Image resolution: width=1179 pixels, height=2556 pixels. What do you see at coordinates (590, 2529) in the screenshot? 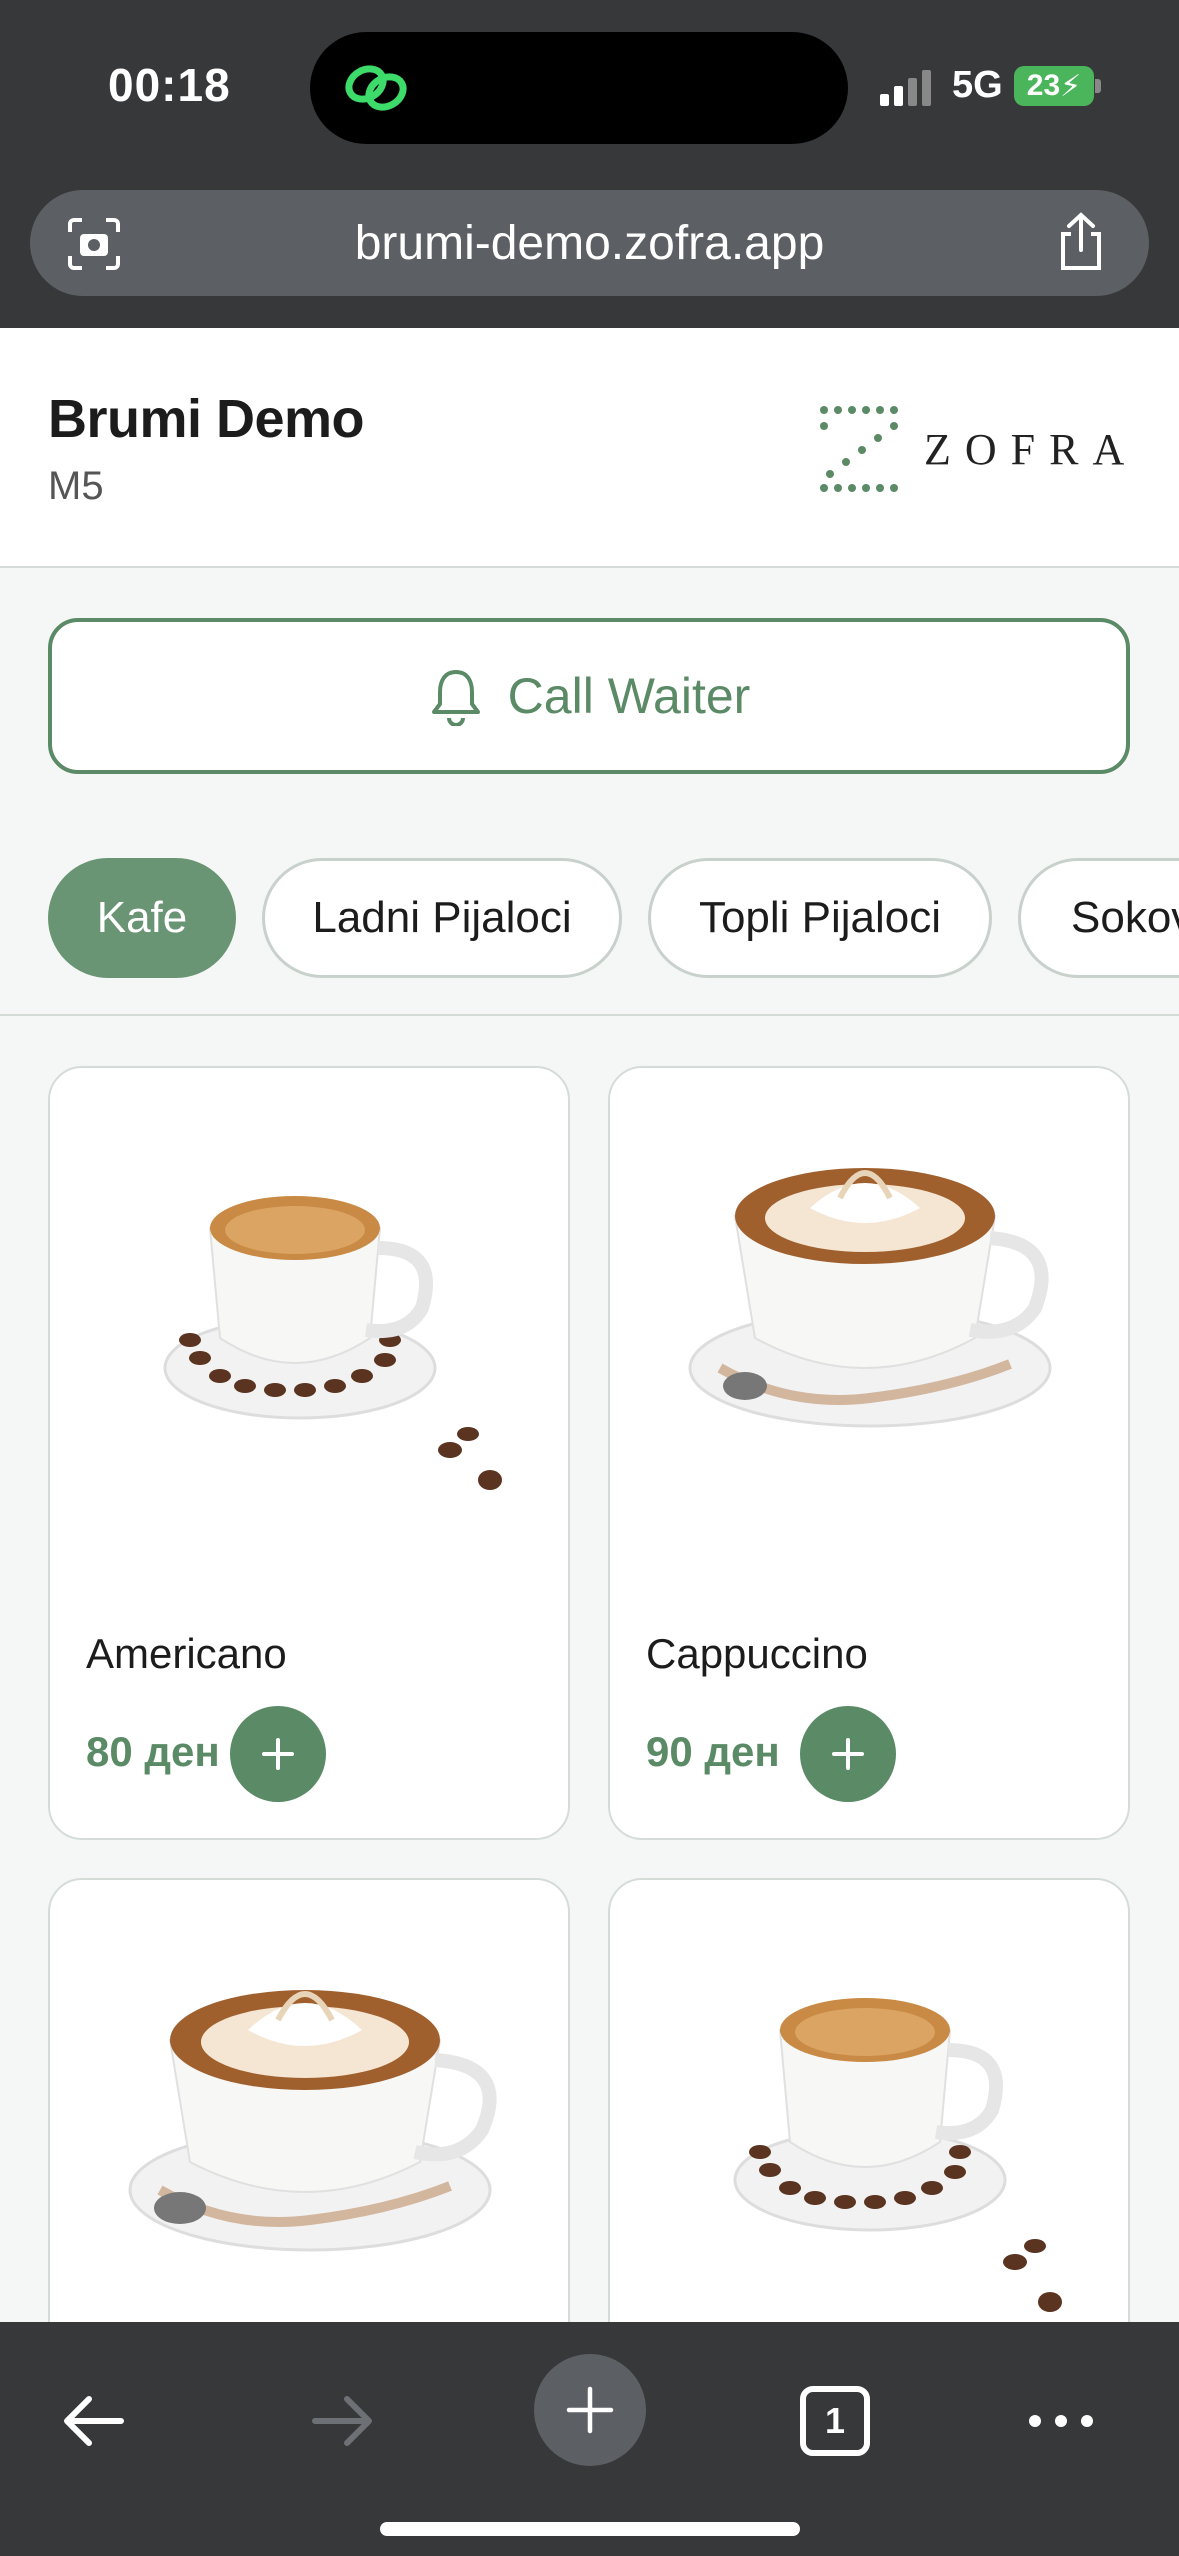
I see `home-indicator` at bounding box center [590, 2529].